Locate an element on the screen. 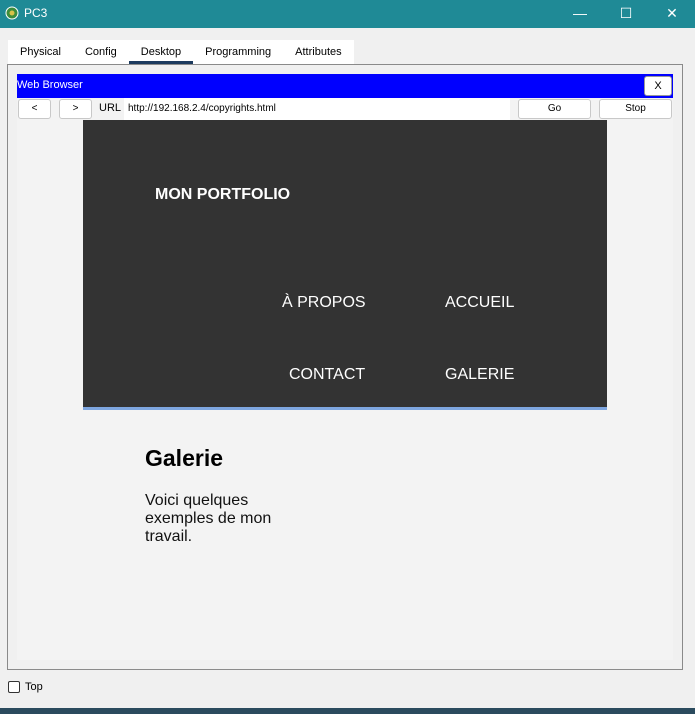 This screenshot has width=695, height=714. forward-button: > is located at coordinates (75, 109).